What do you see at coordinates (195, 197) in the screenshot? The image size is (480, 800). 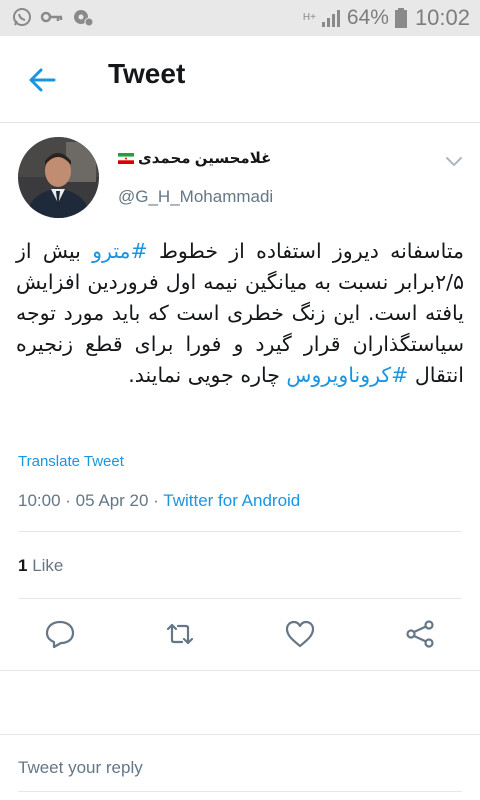 I see `user-handle: @G_H_Mohammadi` at bounding box center [195, 197].